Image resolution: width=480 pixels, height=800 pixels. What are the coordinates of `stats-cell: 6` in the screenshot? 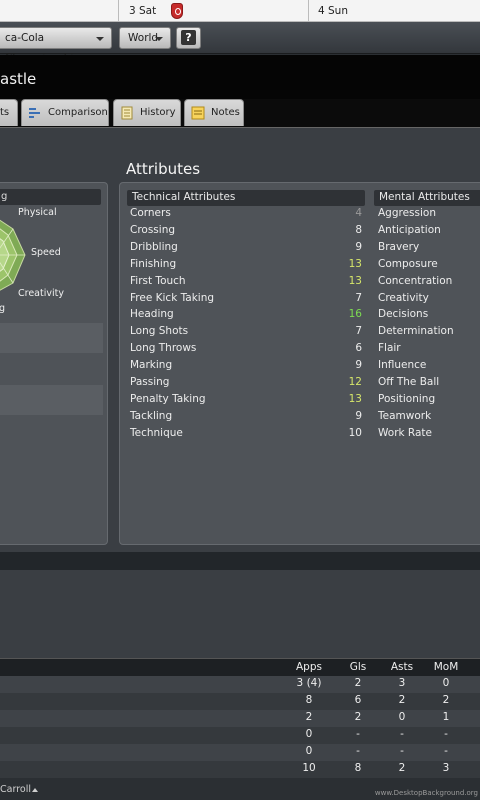 It's located at (358, 700).